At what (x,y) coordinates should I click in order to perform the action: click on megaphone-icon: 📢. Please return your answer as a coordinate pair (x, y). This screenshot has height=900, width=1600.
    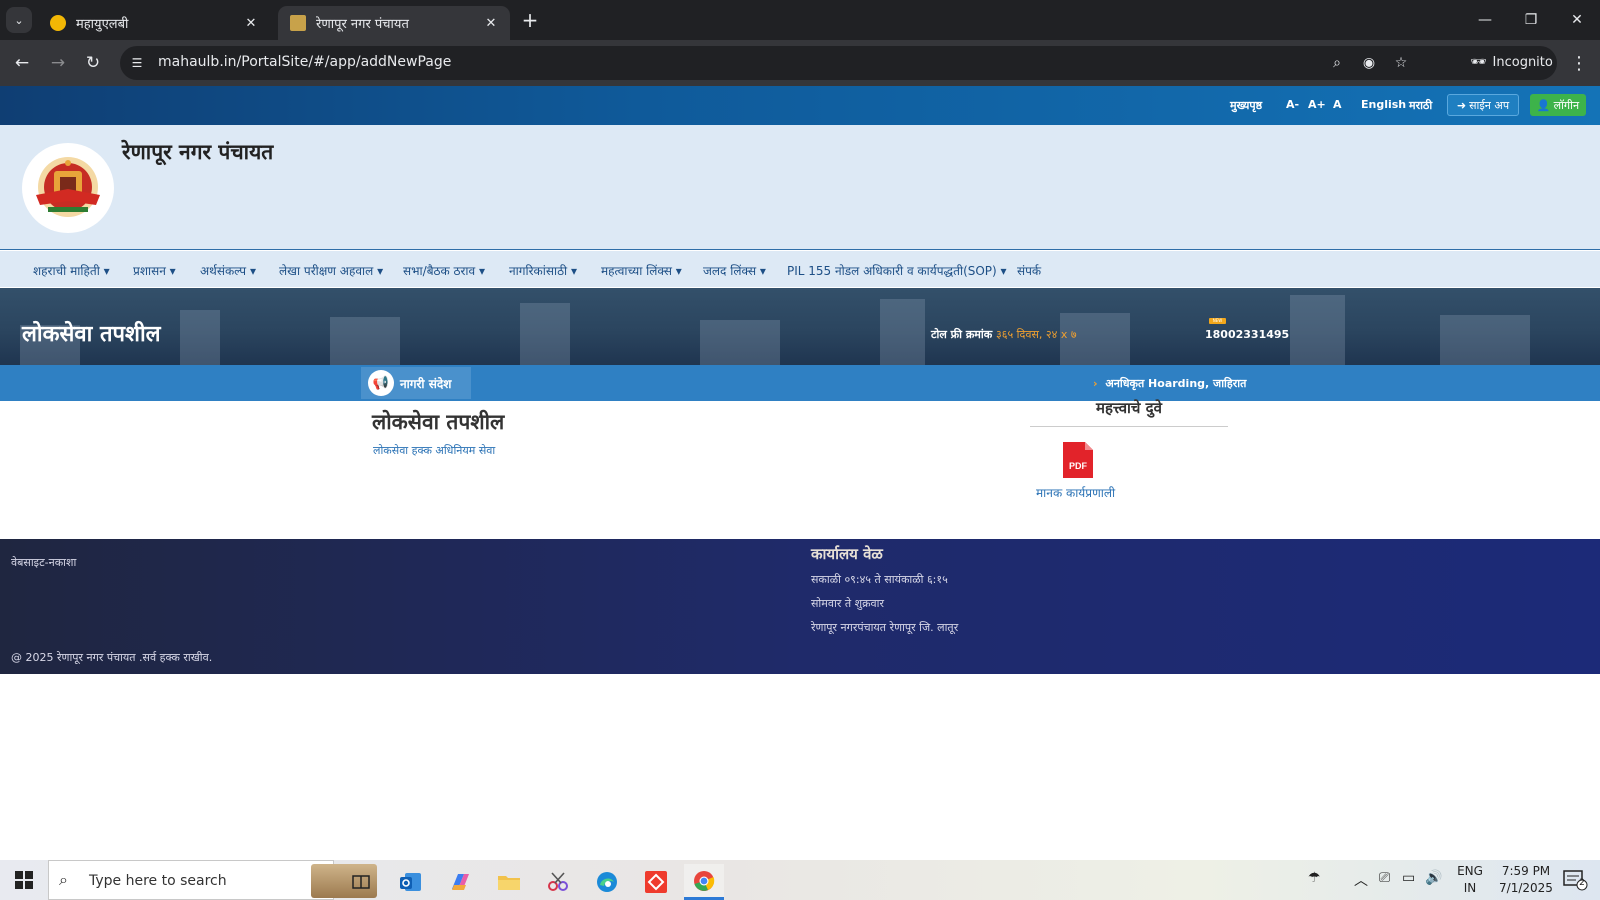
    Looking at the image, I should click on (381, 383).